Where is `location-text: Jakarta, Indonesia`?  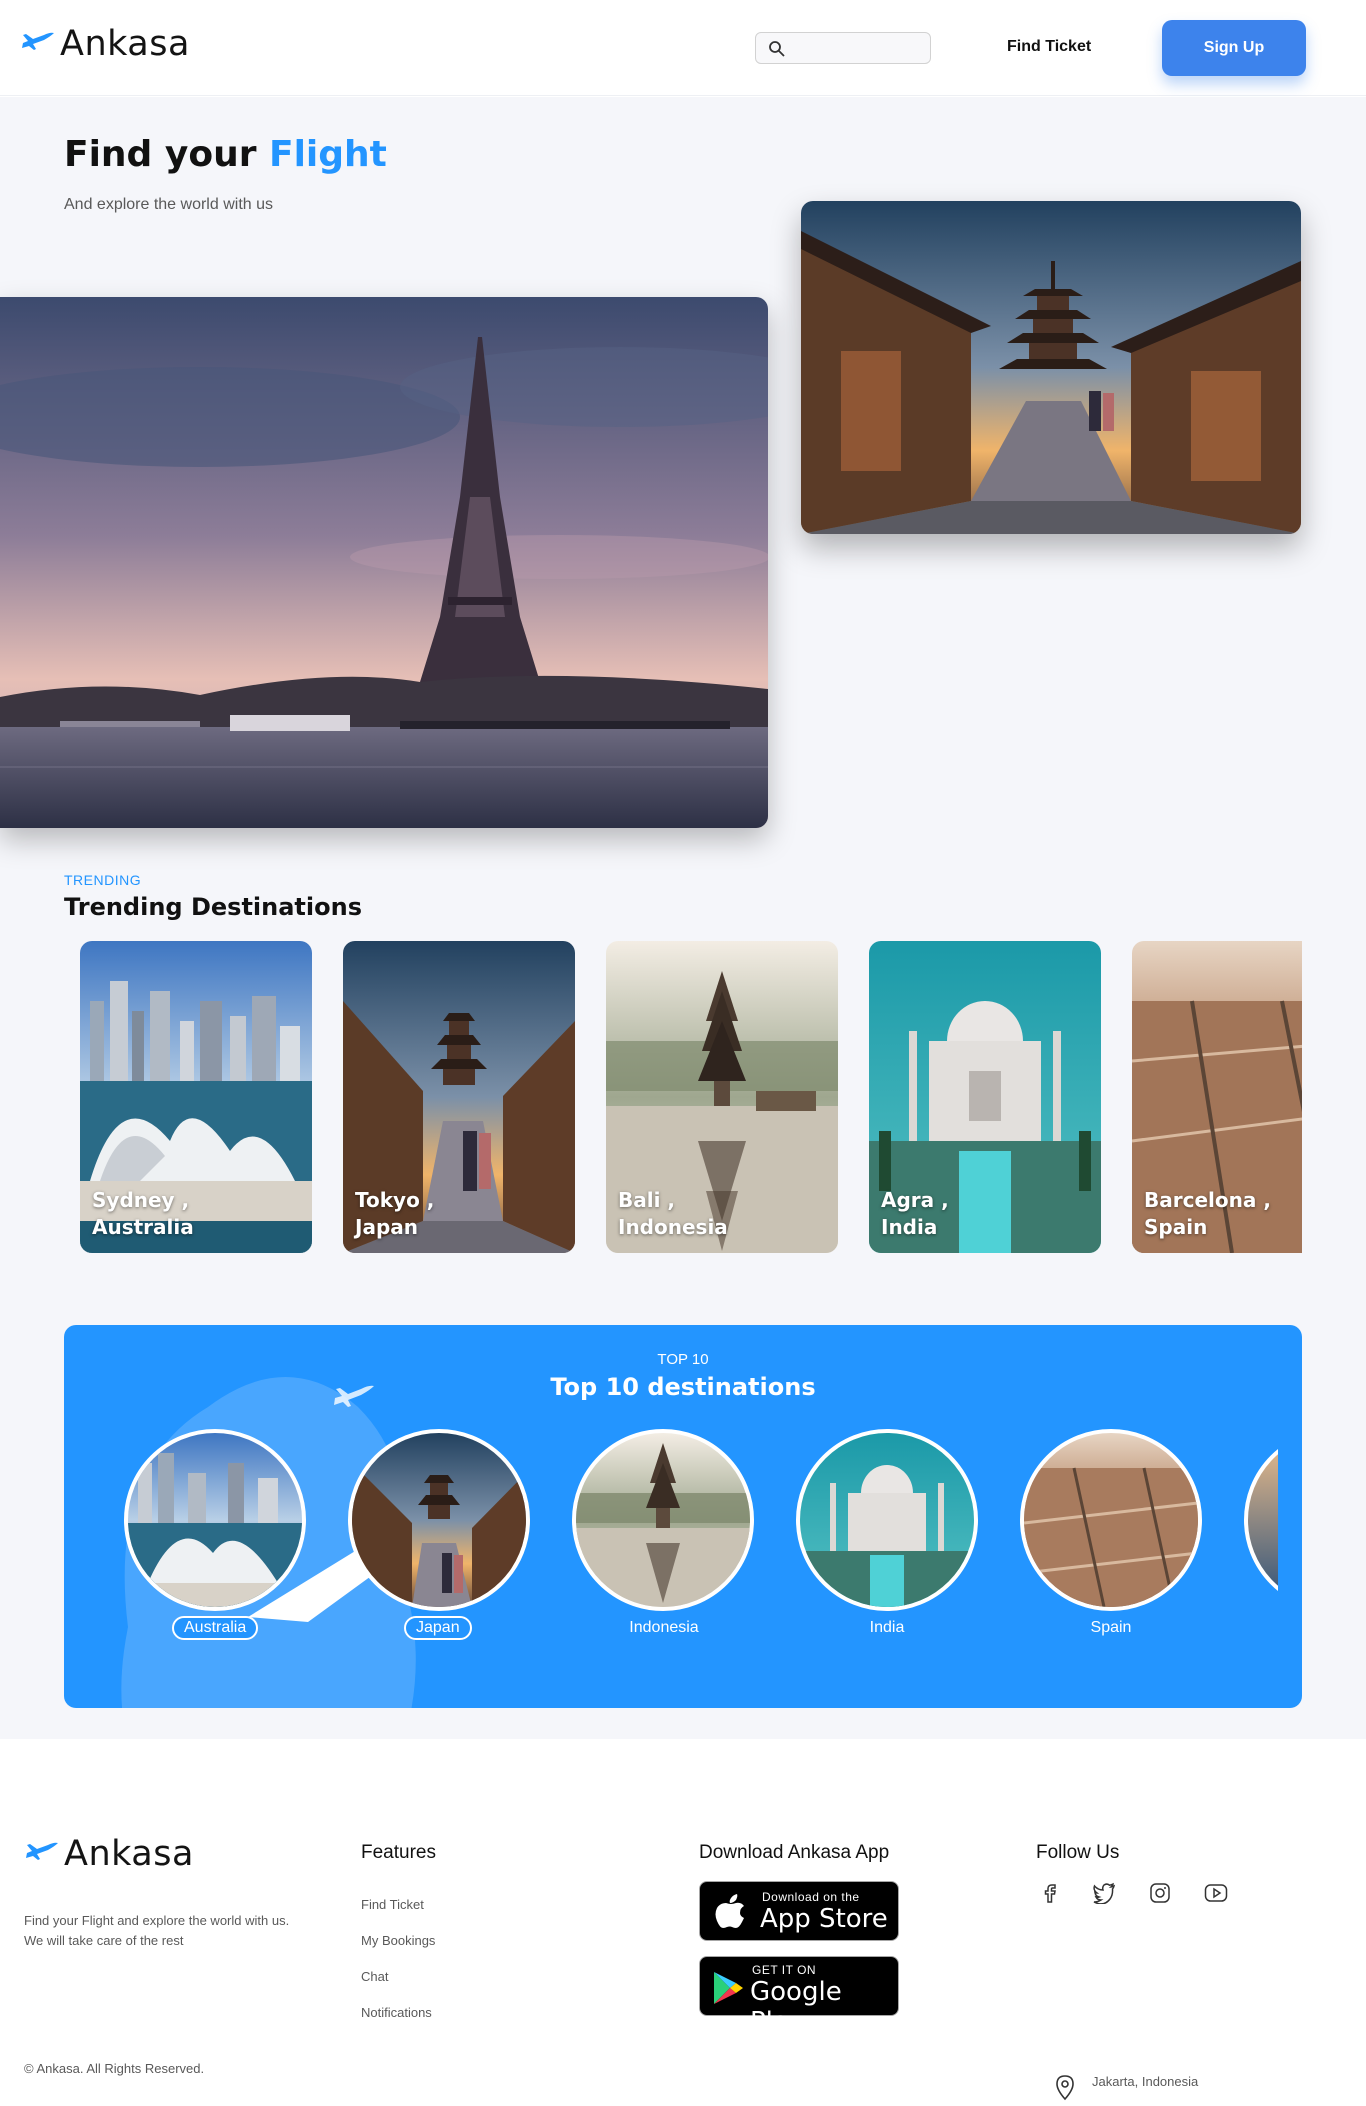
location-text: Jakarta, Indonesia is located at coordinates (1145, 2081).